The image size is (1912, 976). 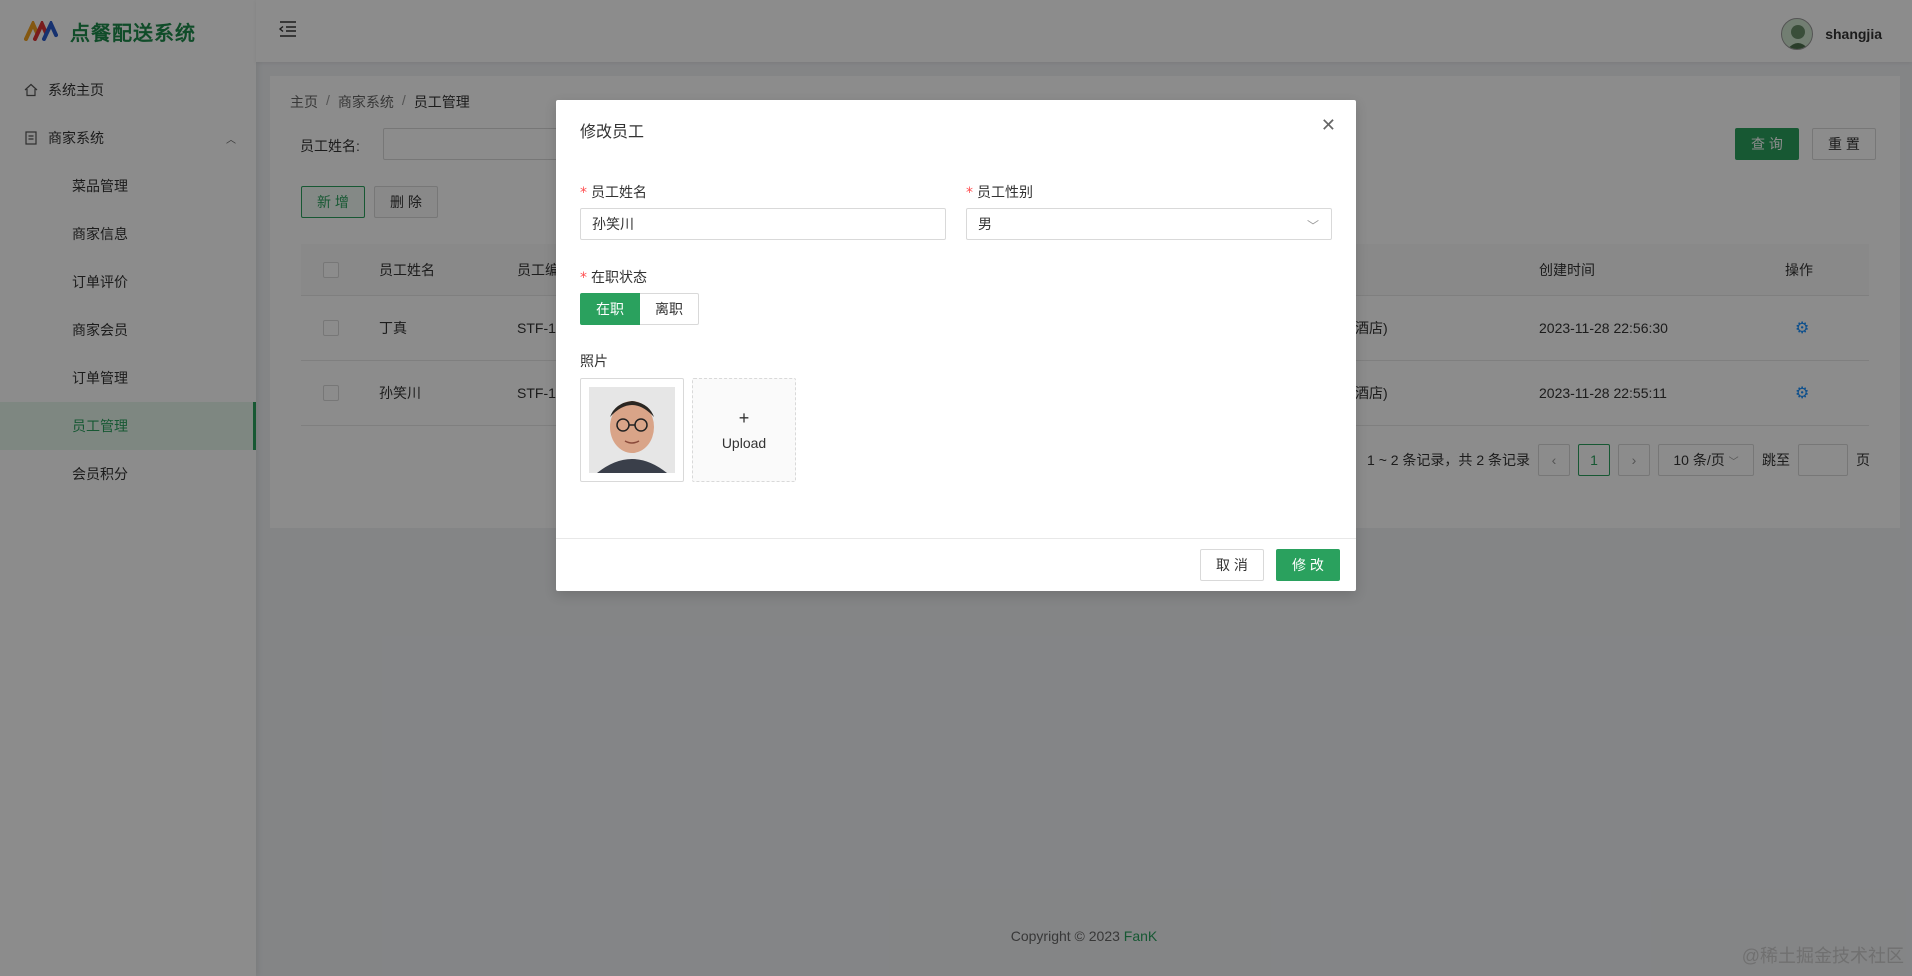 I want to click on chevron-down-icon: ﹀, so click(x=1312, y=226).